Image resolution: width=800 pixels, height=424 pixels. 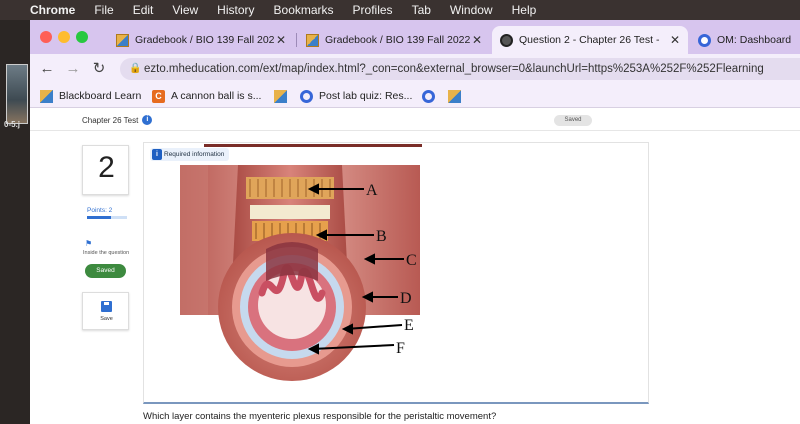 What do you see at coordinates (135, 69) in the screenshot?
I see `lock-icon: 🔒` at bounding box center [135, 69].